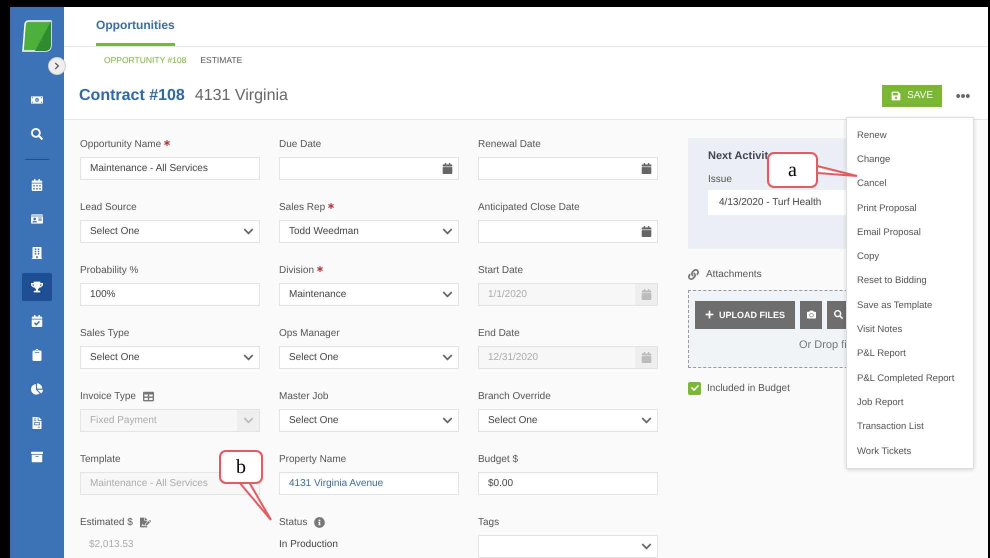 The width and height of the screenshot is (990, 558). What do you see at coordinates (514, 396) in the screenshot?
I see `field-label: Branch Override` at bounding box center [514, 396].